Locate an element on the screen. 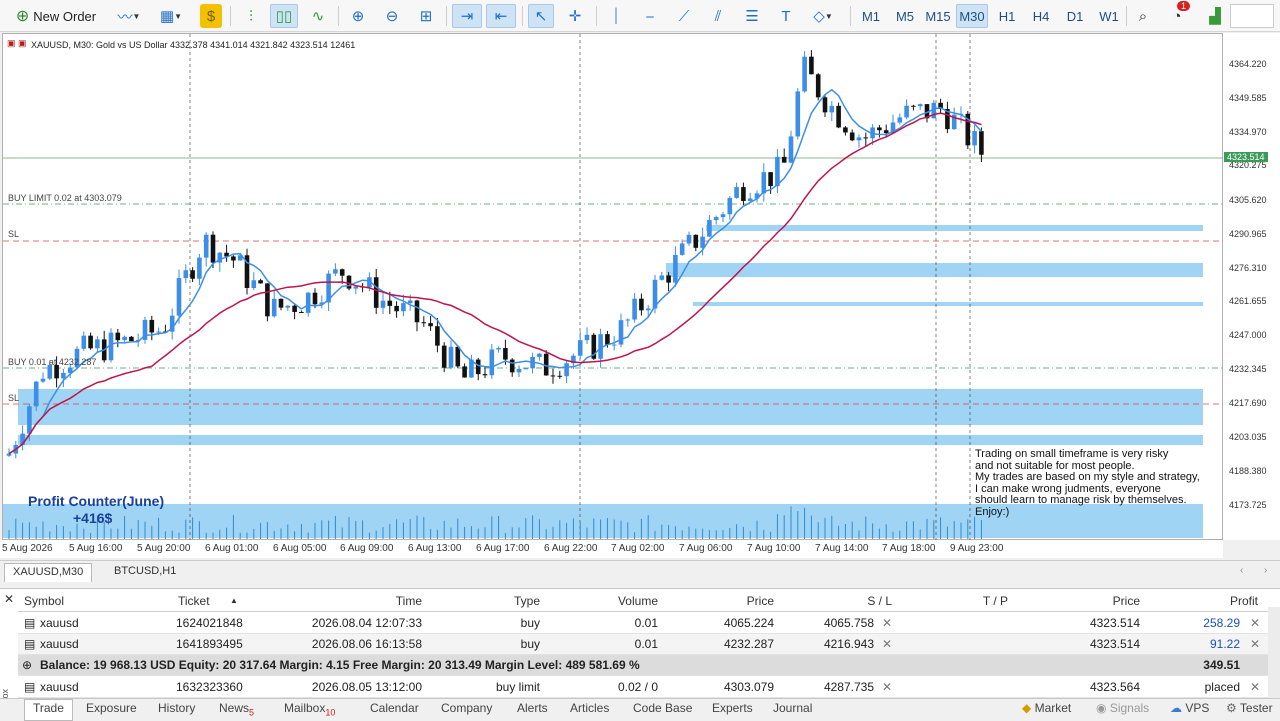 Image resolution: width=1280 pixels, height=721 pixels. channel-tool: ⫽ is located at coordinates (718, 16).